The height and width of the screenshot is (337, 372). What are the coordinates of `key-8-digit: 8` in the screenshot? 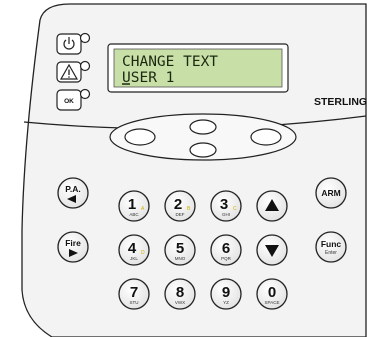 It's located at (180, 292).